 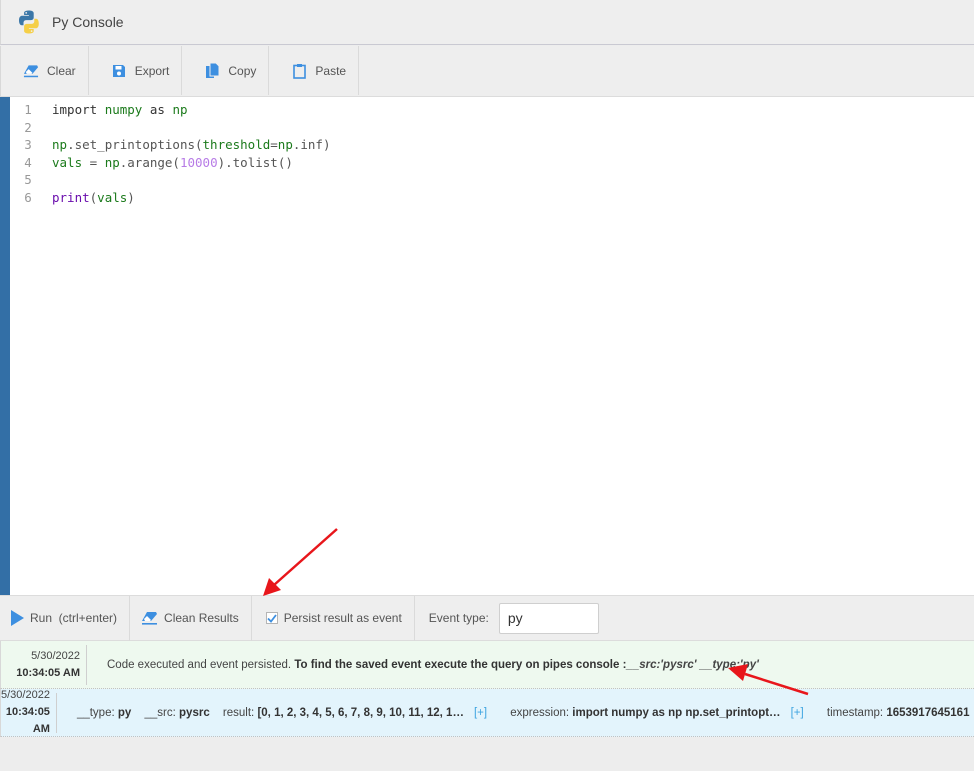 I want to click on line-number: 5, so click(x=28, y=179).